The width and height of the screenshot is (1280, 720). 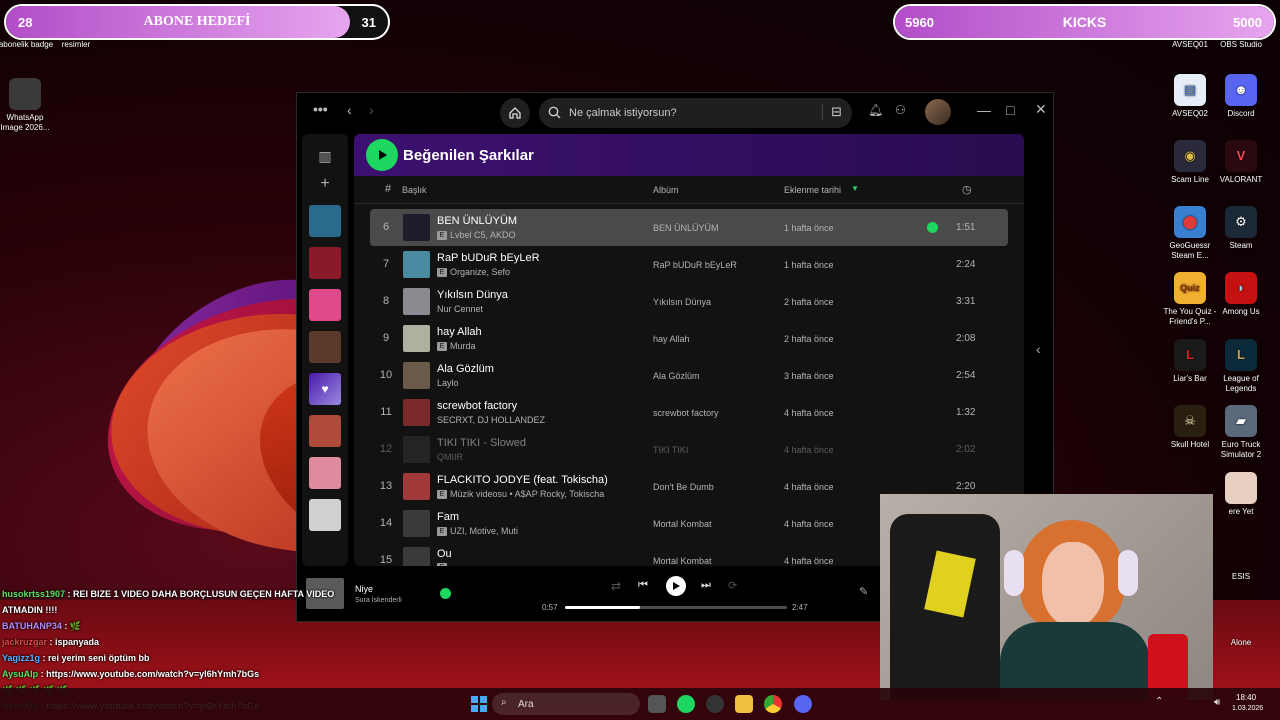 I want to click on discord-icon, so click(x=803, y=704).